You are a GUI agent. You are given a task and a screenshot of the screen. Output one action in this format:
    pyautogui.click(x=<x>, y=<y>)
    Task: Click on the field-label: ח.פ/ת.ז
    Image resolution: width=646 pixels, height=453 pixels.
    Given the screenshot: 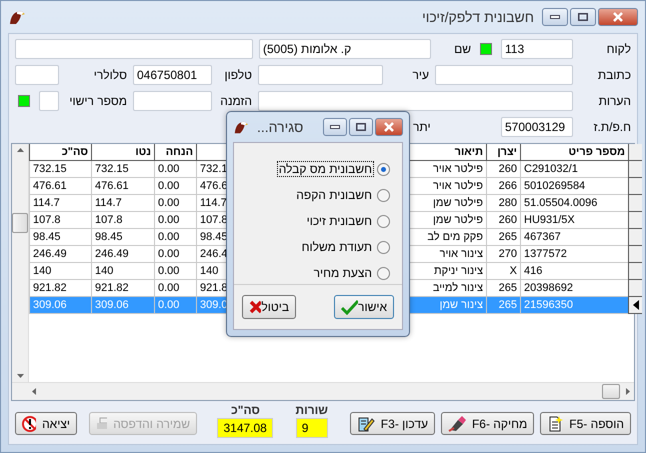 What is the action you would take?
    pyautogui.click(x=611, y=127)
    